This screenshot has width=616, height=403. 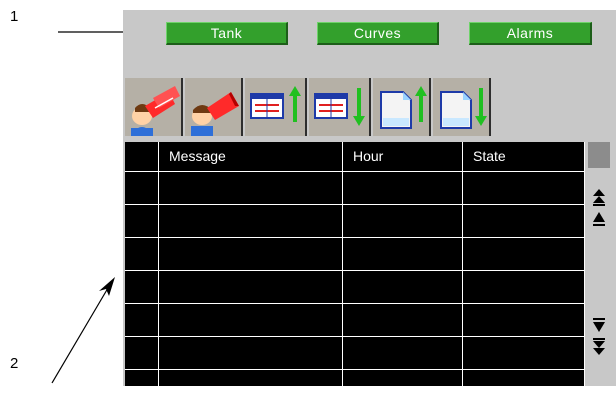 I want to click on double-up-arrow-icon, so click(x=599, y=197).